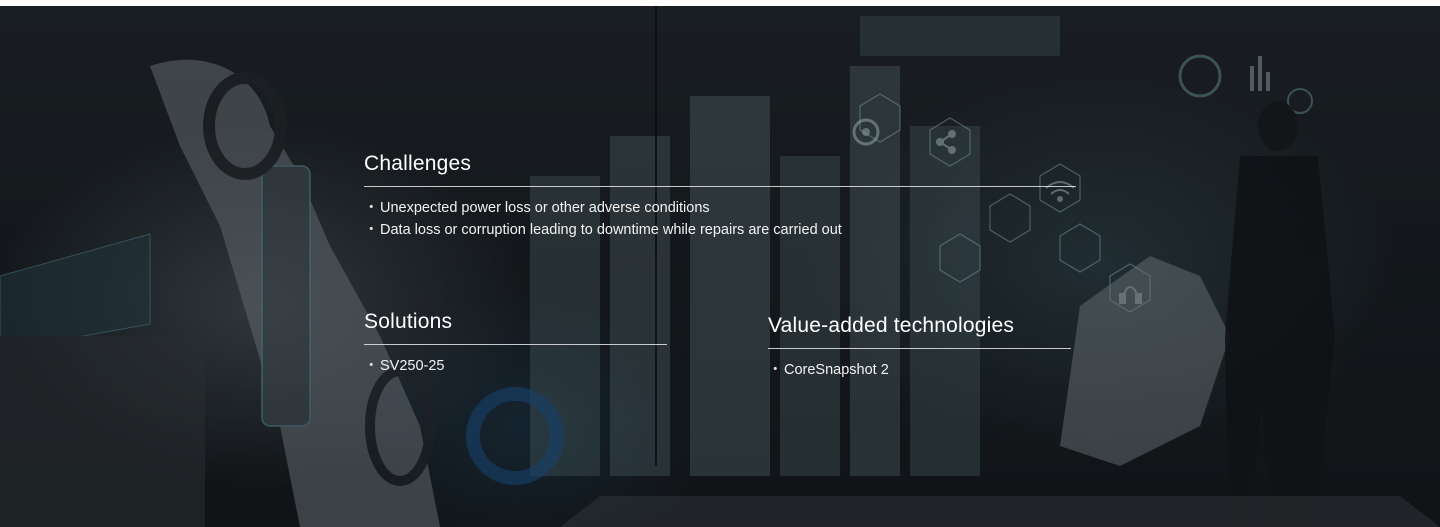 The width and height of the screenshot is (1440, 527). Describe the element at coordinates (408, 321) in the screenshot. I see `solutions-title: Solutions` at that location.